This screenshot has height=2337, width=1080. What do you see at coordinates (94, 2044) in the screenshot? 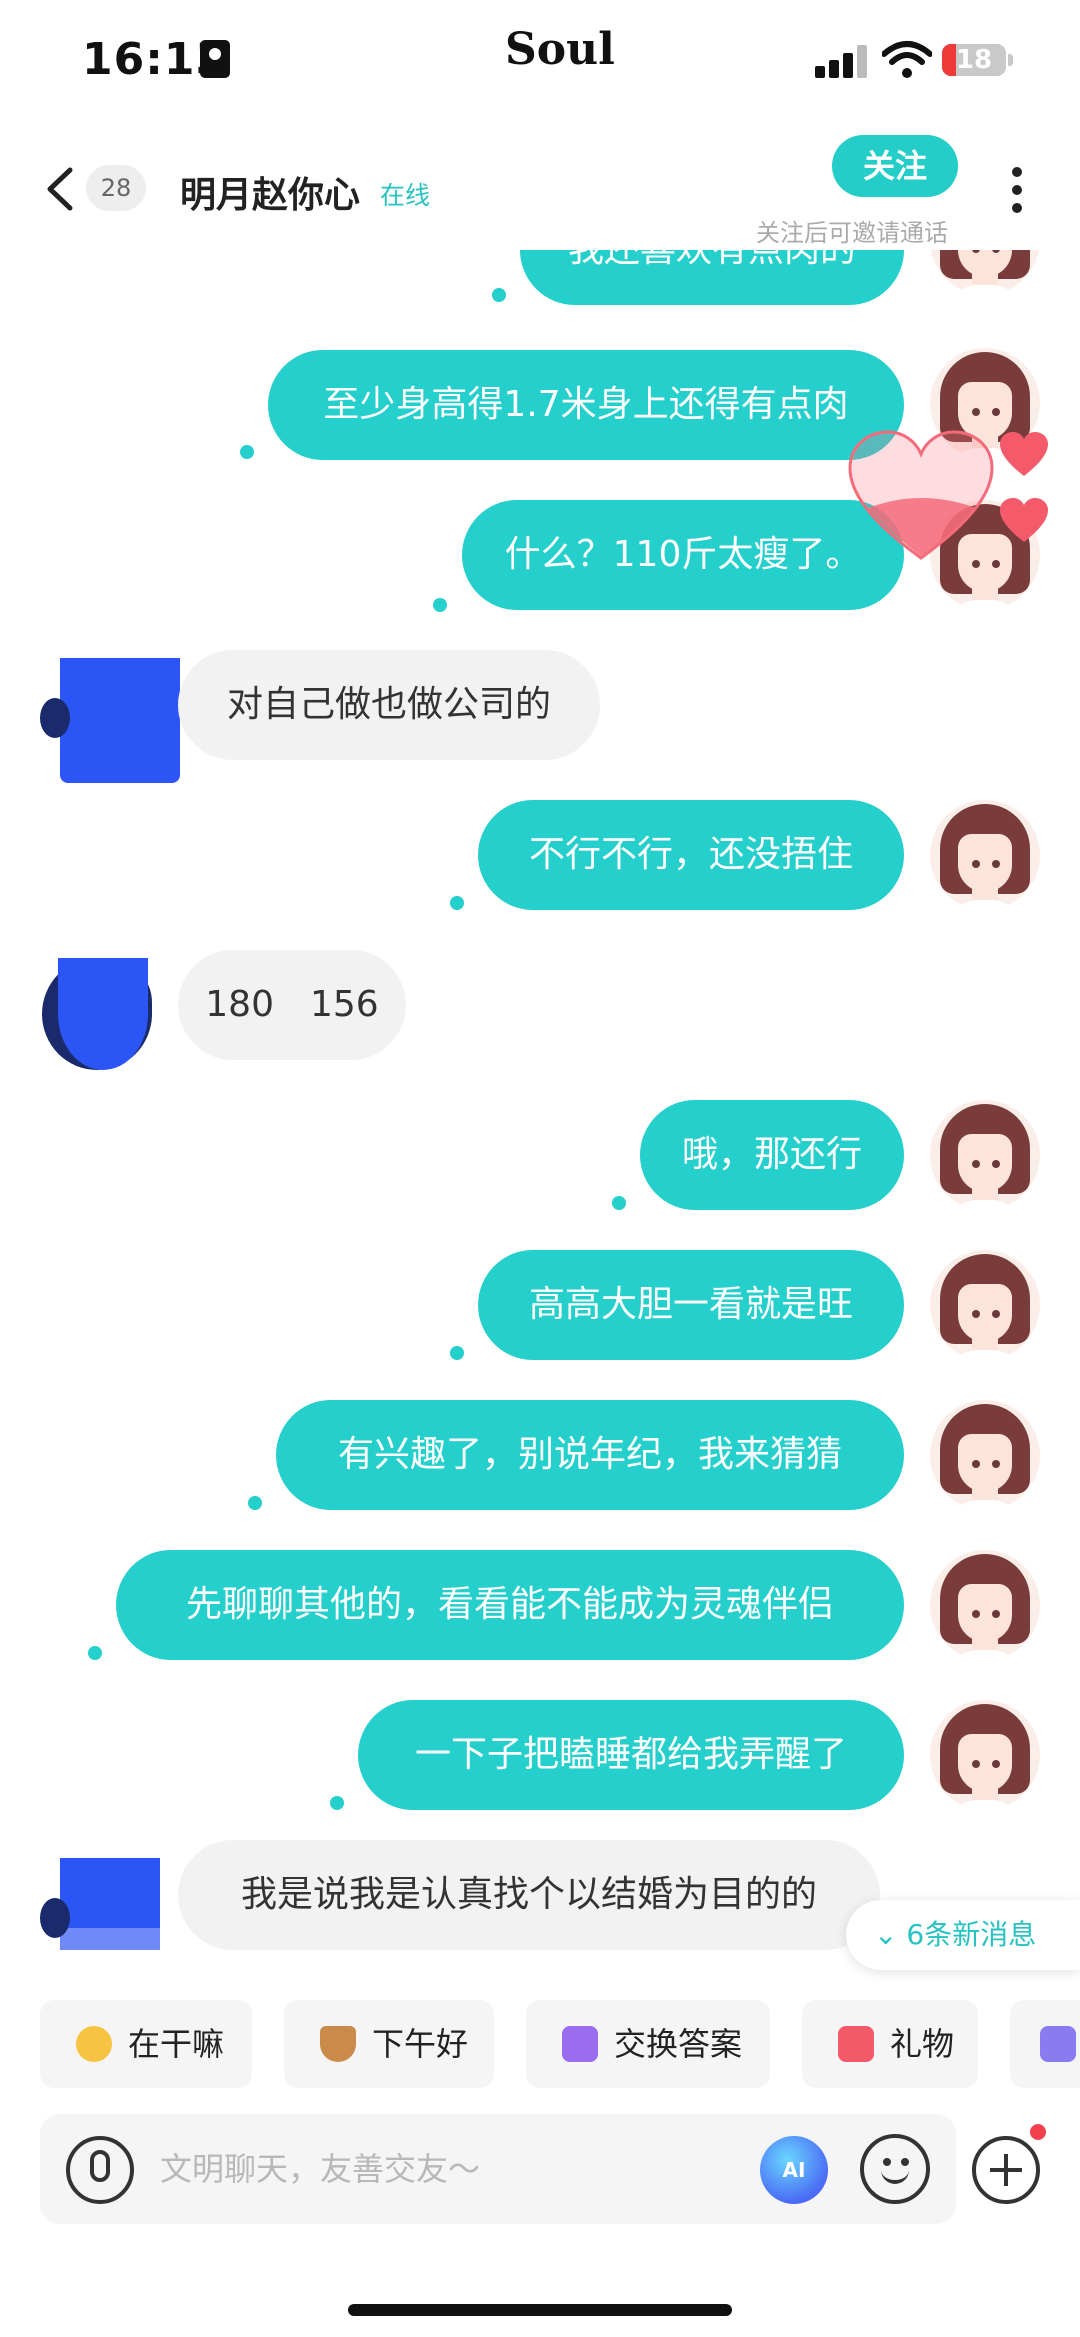
I see `thinking-face-icon` at bounding box center [94, 2044].